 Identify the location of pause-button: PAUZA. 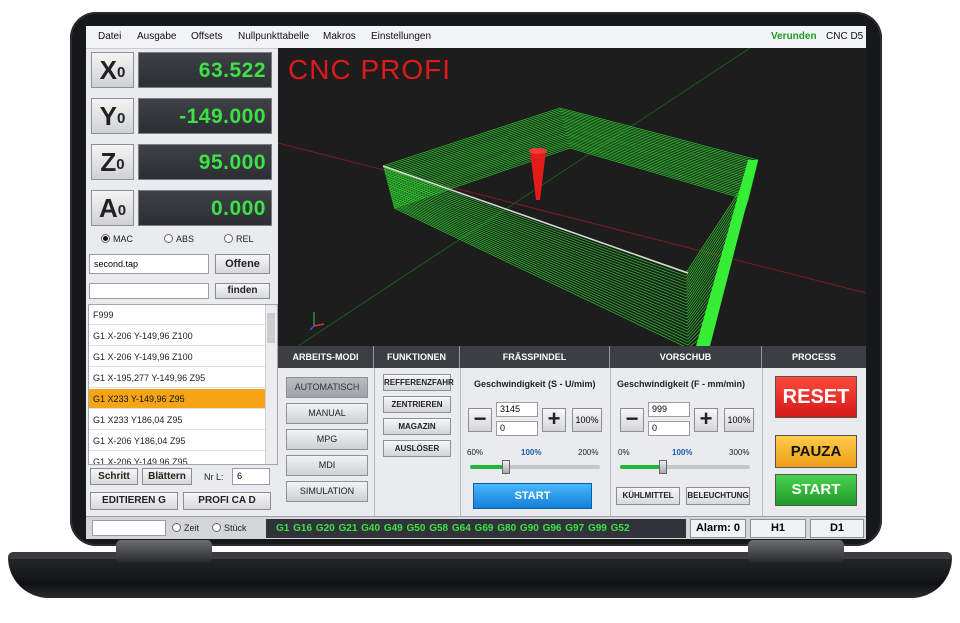
(816, 451).